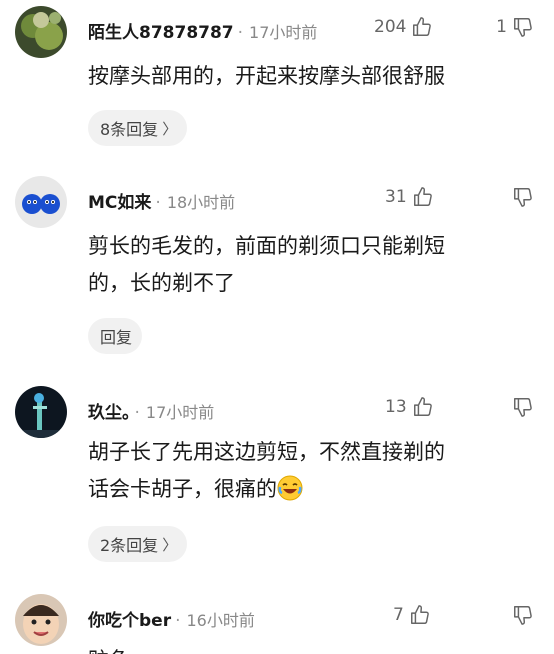 The image size is (554, 654). What do you see at coordinates (161, 200) in the screenshot?
I see `username: MC如来 · 18小时前` at bounding box center [161, 200].